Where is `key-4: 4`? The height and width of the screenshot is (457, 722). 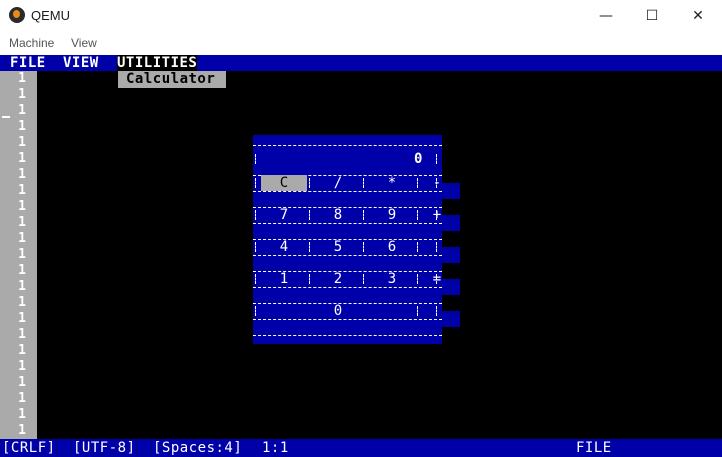 key-4: 4 is located at coordinates (284, 247).